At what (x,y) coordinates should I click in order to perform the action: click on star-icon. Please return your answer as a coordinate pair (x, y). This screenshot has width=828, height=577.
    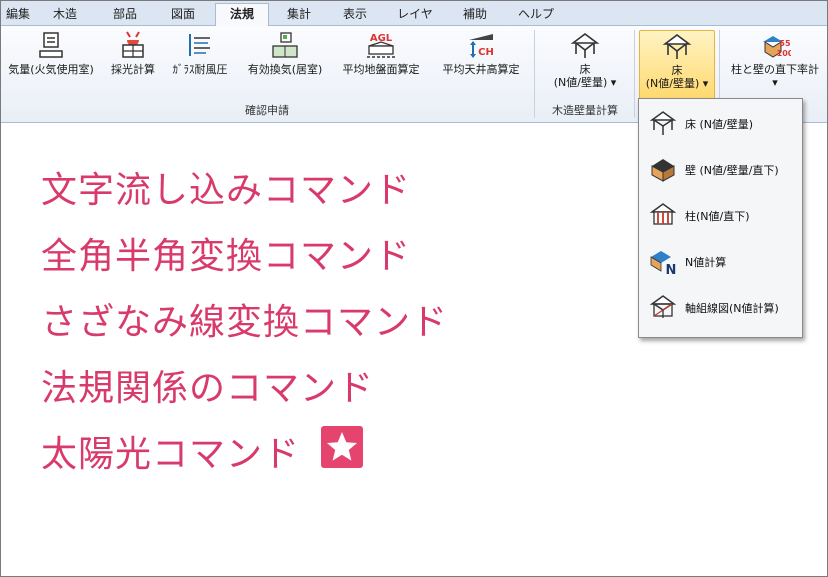
    Looking at the image, I should click on (342, 446).